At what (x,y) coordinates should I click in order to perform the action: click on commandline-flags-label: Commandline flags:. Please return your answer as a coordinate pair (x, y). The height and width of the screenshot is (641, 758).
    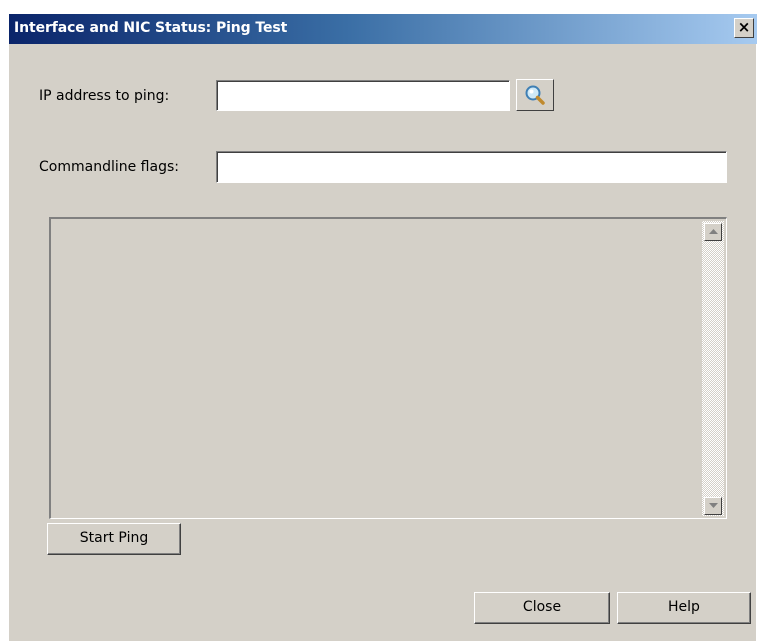
    Looking at the image, I should click on (109, 167).